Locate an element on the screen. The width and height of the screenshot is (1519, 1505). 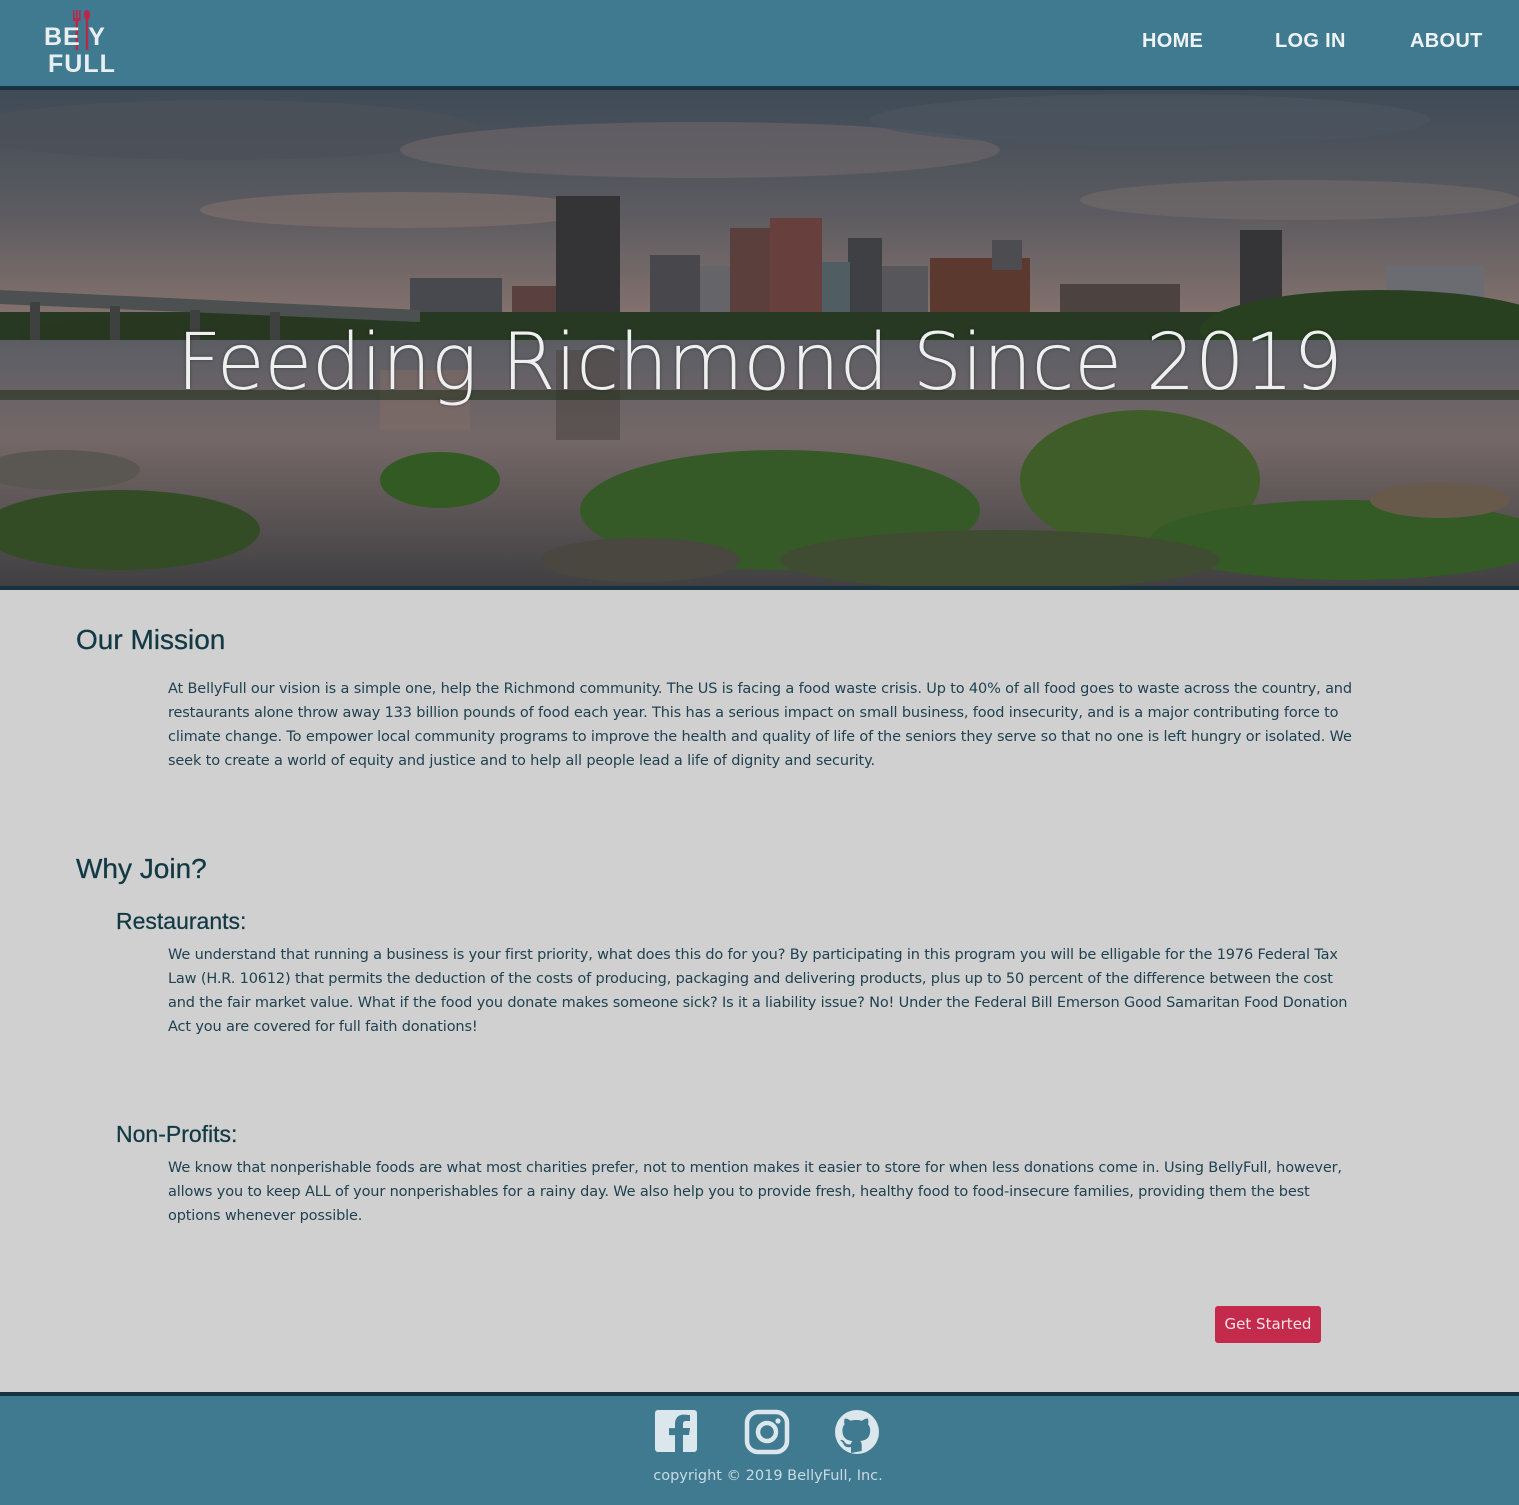
navbar: BE Y FULL HOME LOG IN ABOUT is located at coordinates (759, 45).